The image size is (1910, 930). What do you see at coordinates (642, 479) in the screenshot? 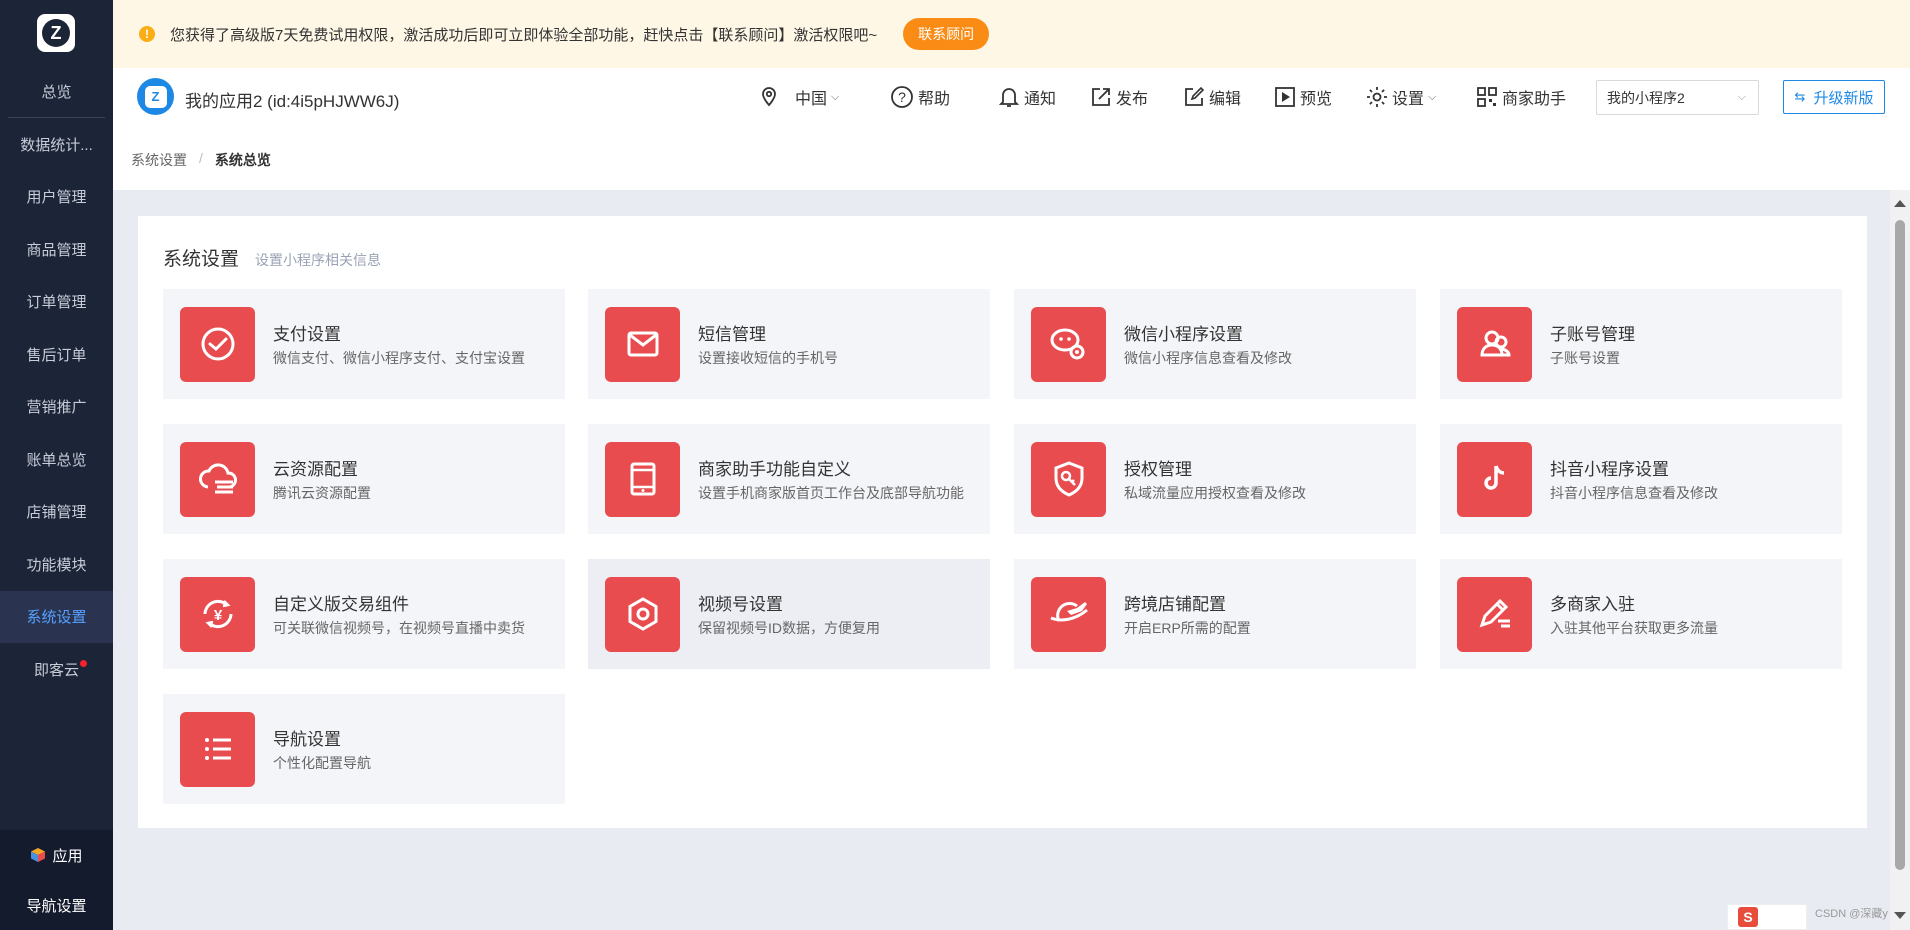
I see `tablet-icon` at bounding box center [642, 479].